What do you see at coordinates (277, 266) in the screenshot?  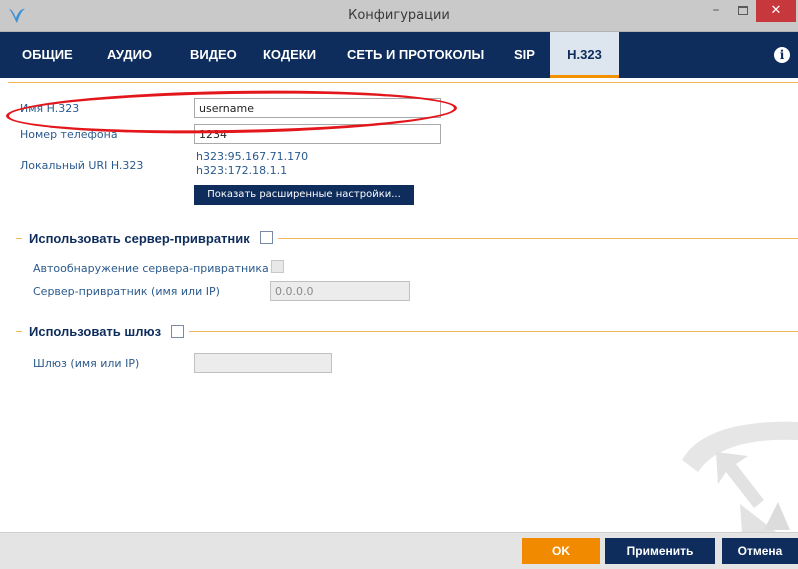 I see `gatekeeper-autodetect-checkbox` at bounding box center [277, 266].